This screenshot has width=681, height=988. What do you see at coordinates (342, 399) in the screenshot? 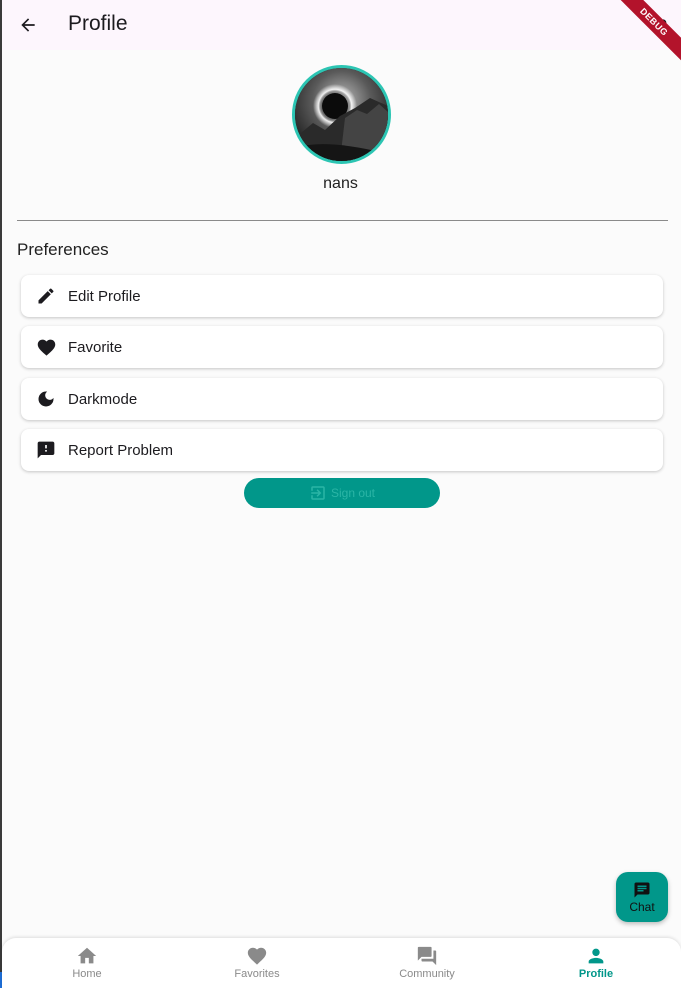
I see `darkmode-item: Darkmode` at bounding box center [342, 399].